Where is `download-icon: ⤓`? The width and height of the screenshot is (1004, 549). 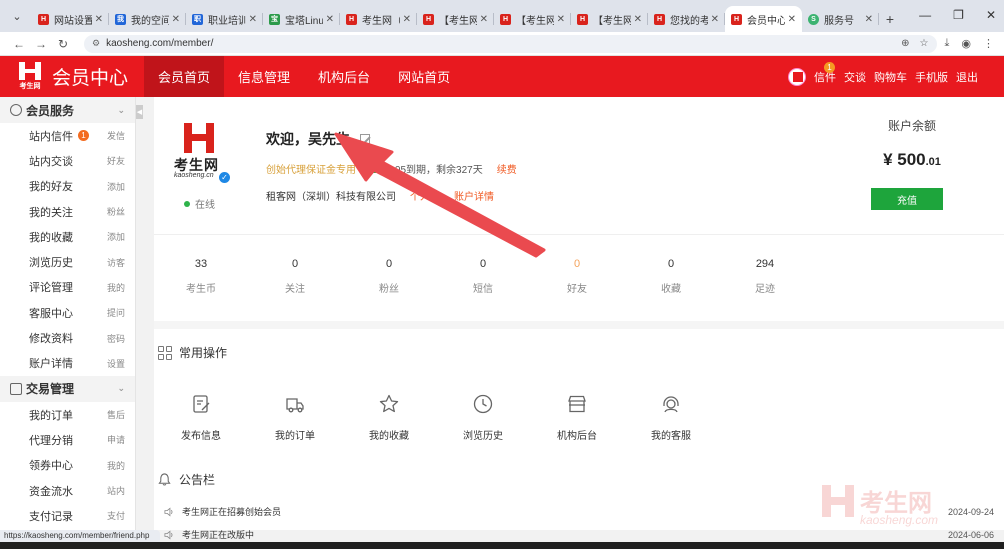
download-icon: ⤓ is located at coordinates (947, 43).